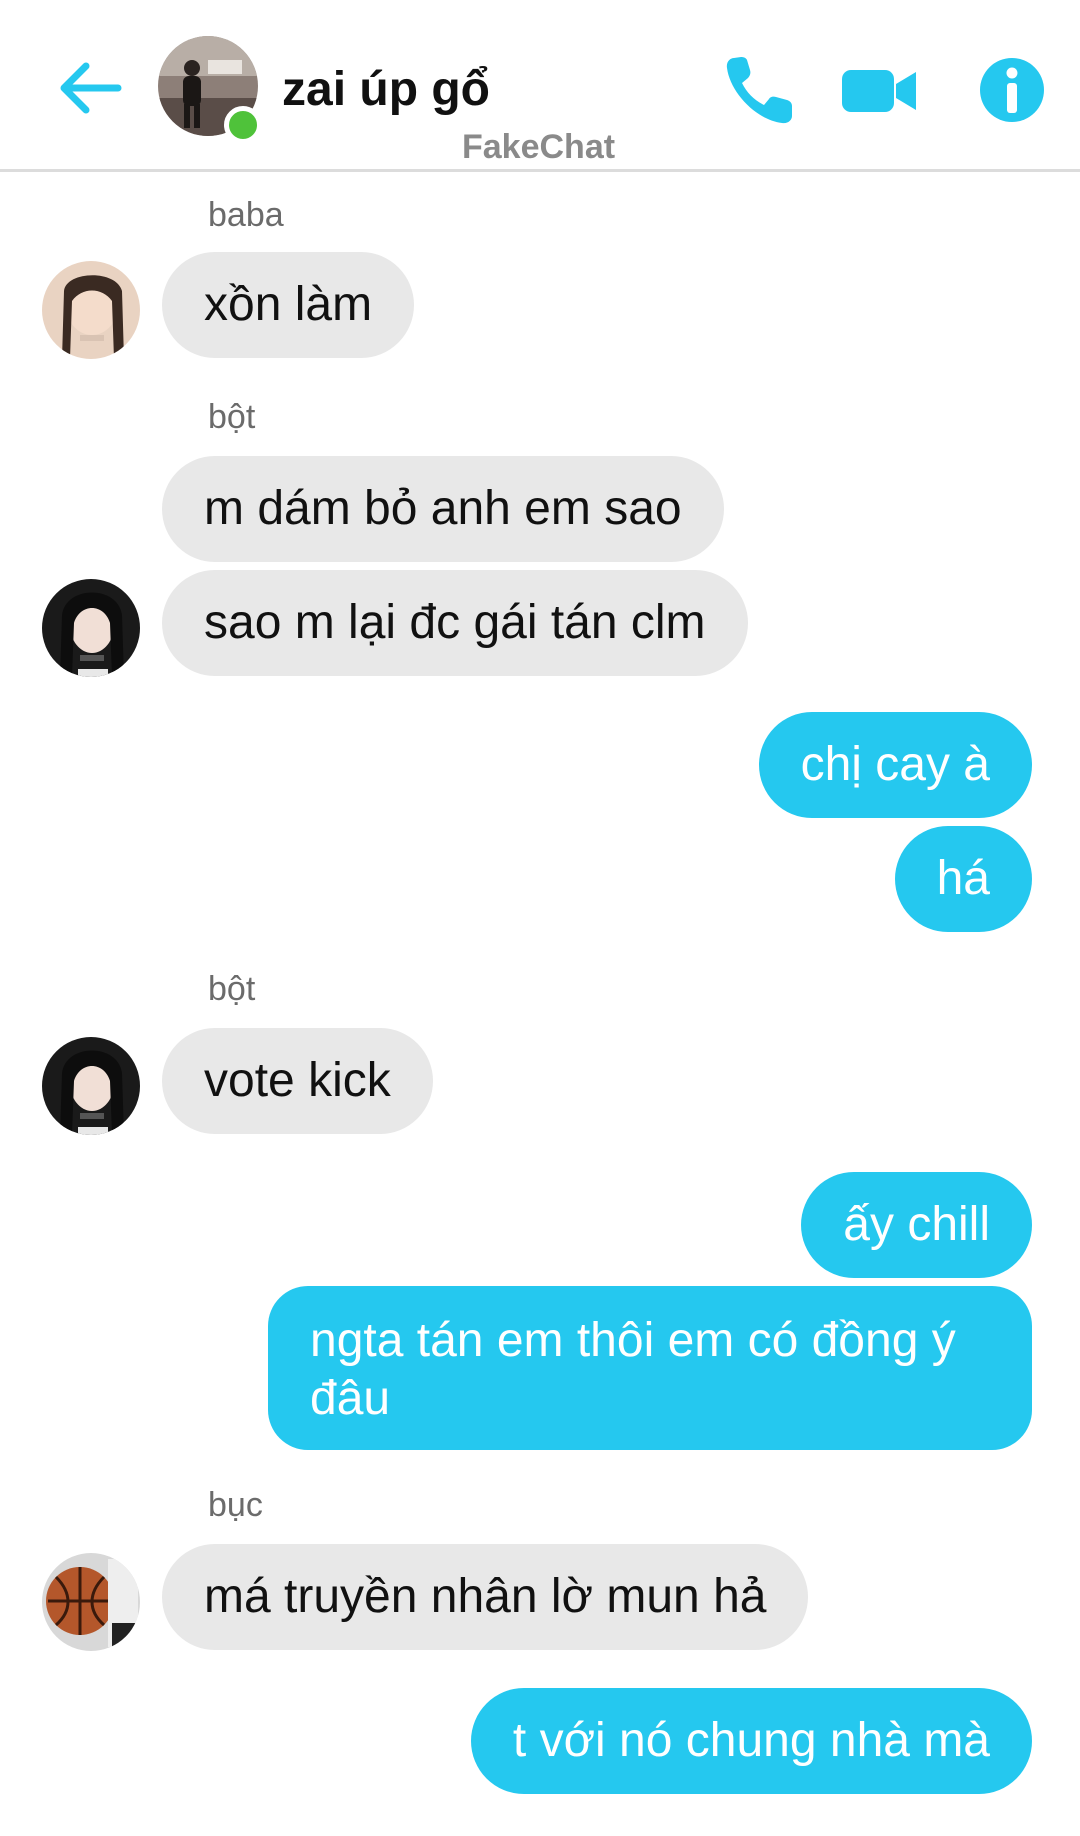 This screenshot has height=1836, width=1080. I want to click on app-watermark: FakeChat, so click(539, 147).